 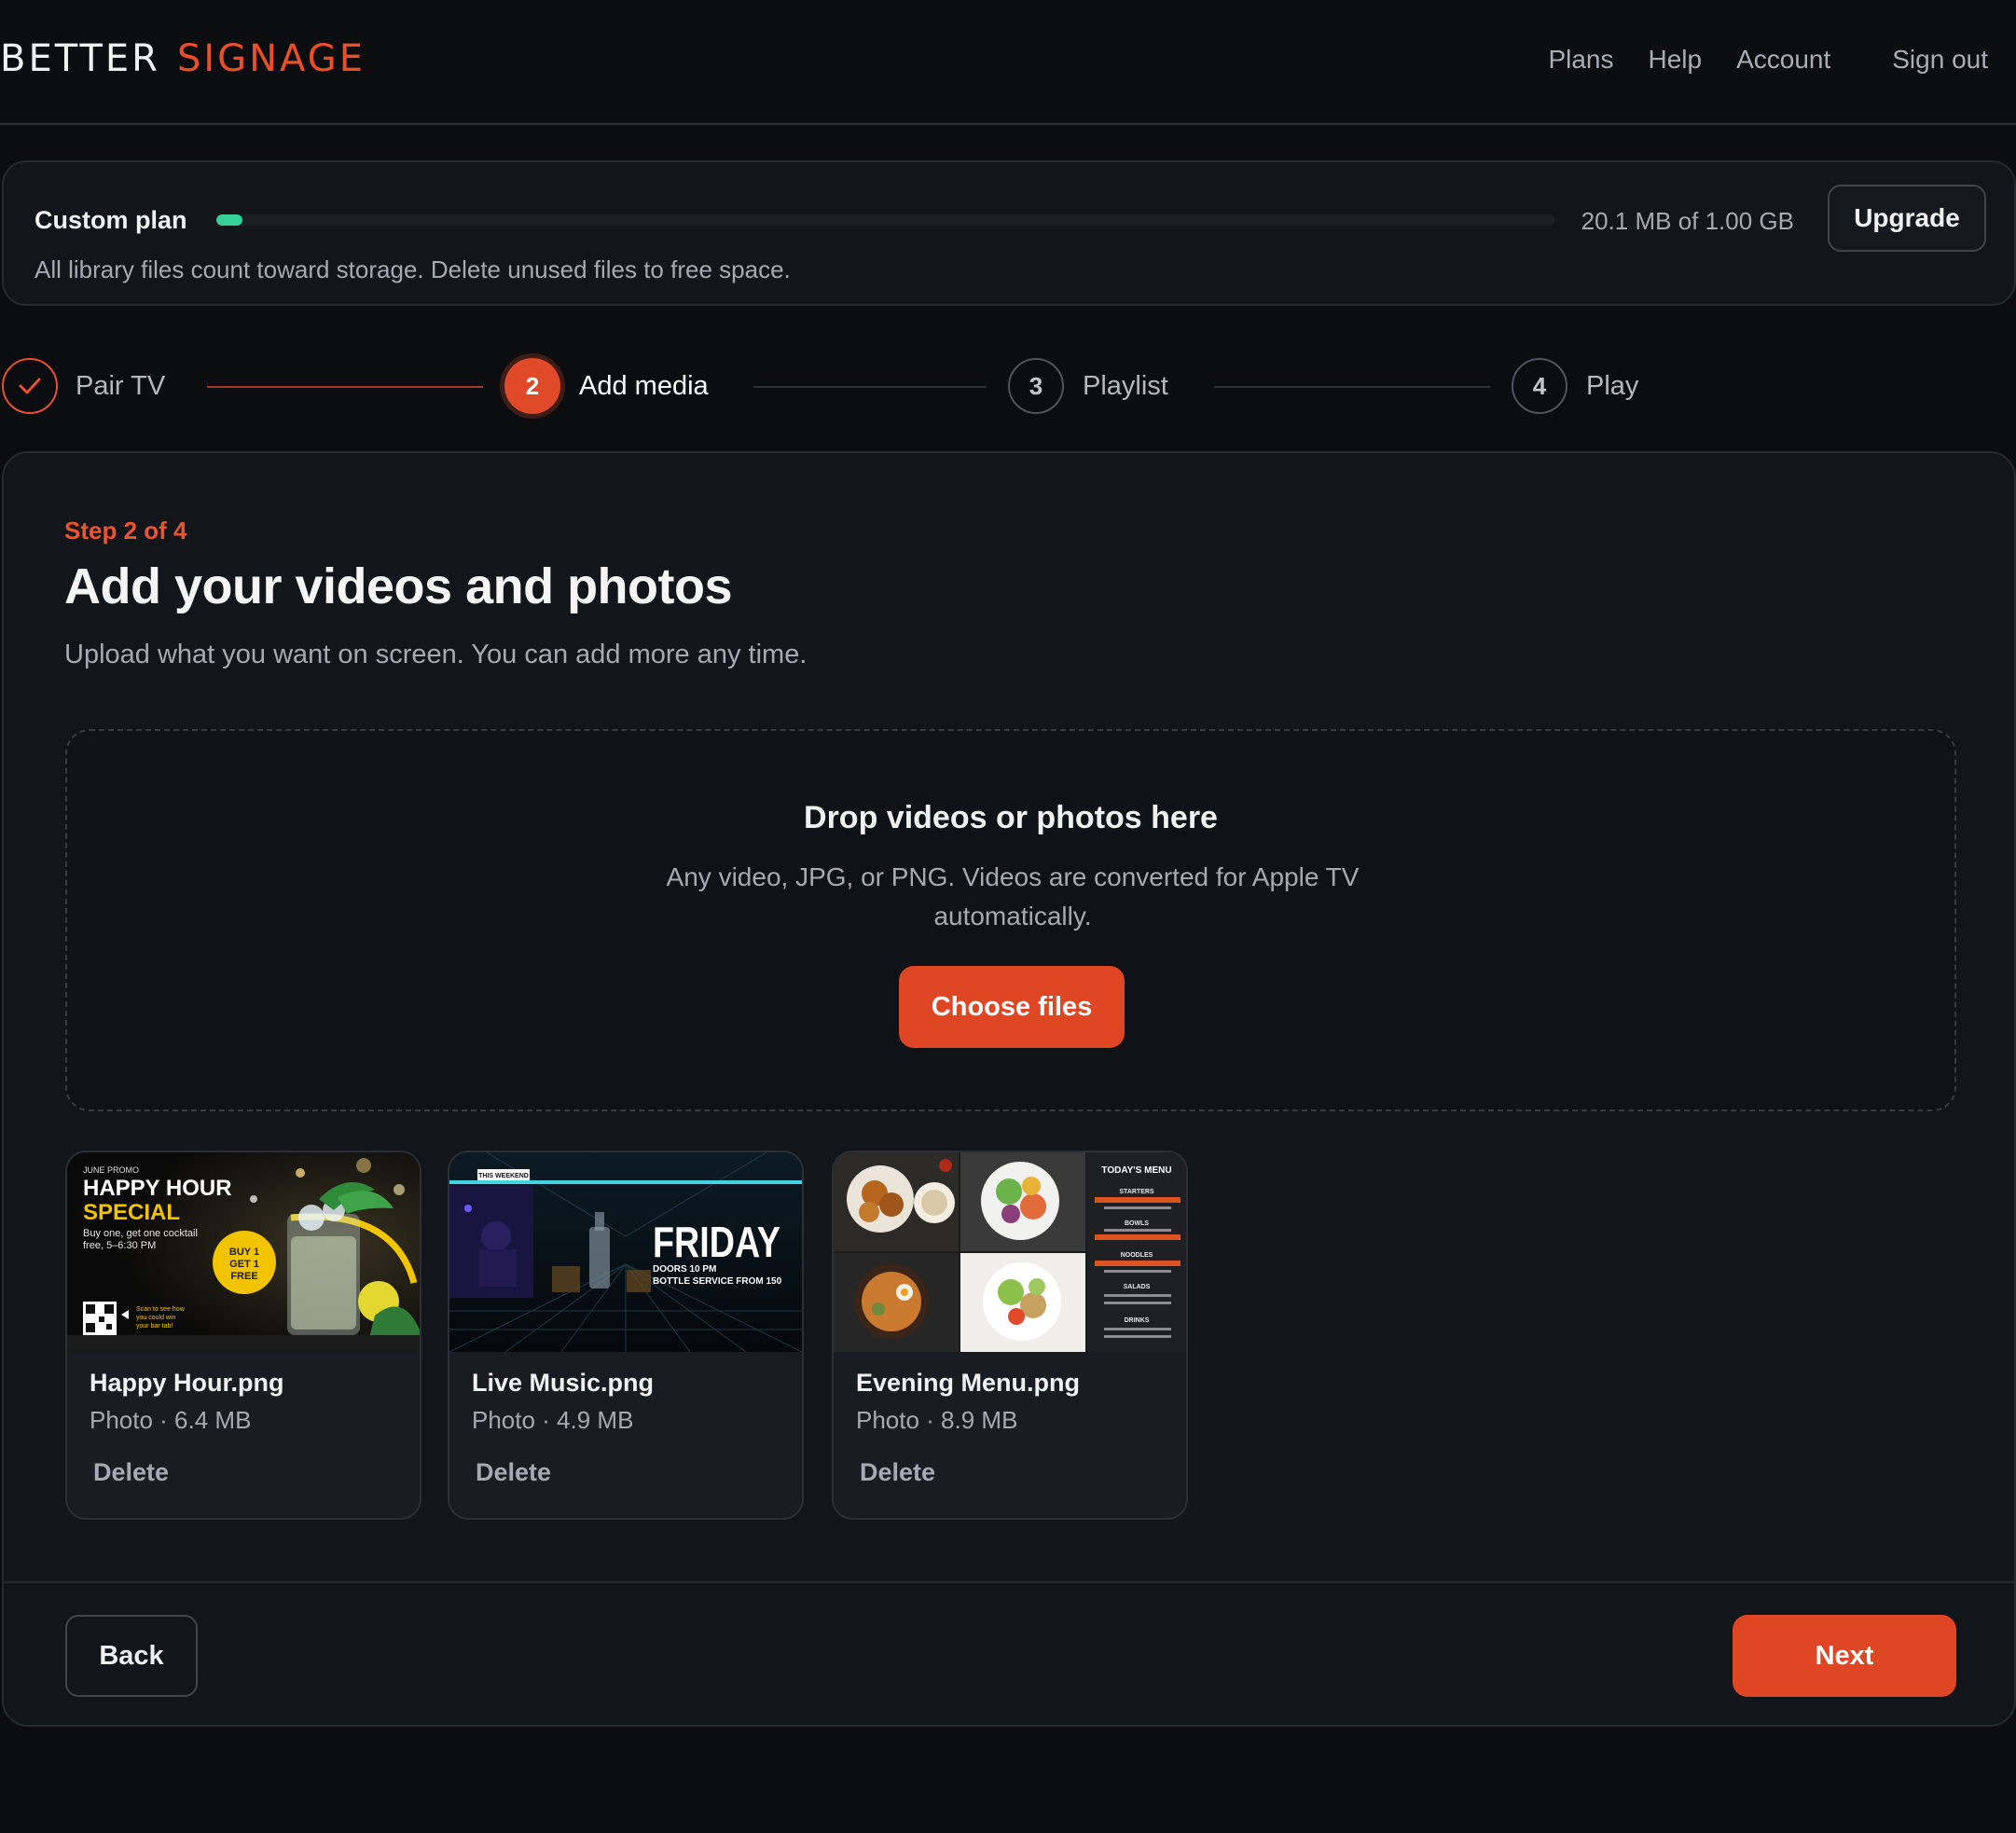 I want to click on step-4-number: 4, so click(x=1539, y=386).